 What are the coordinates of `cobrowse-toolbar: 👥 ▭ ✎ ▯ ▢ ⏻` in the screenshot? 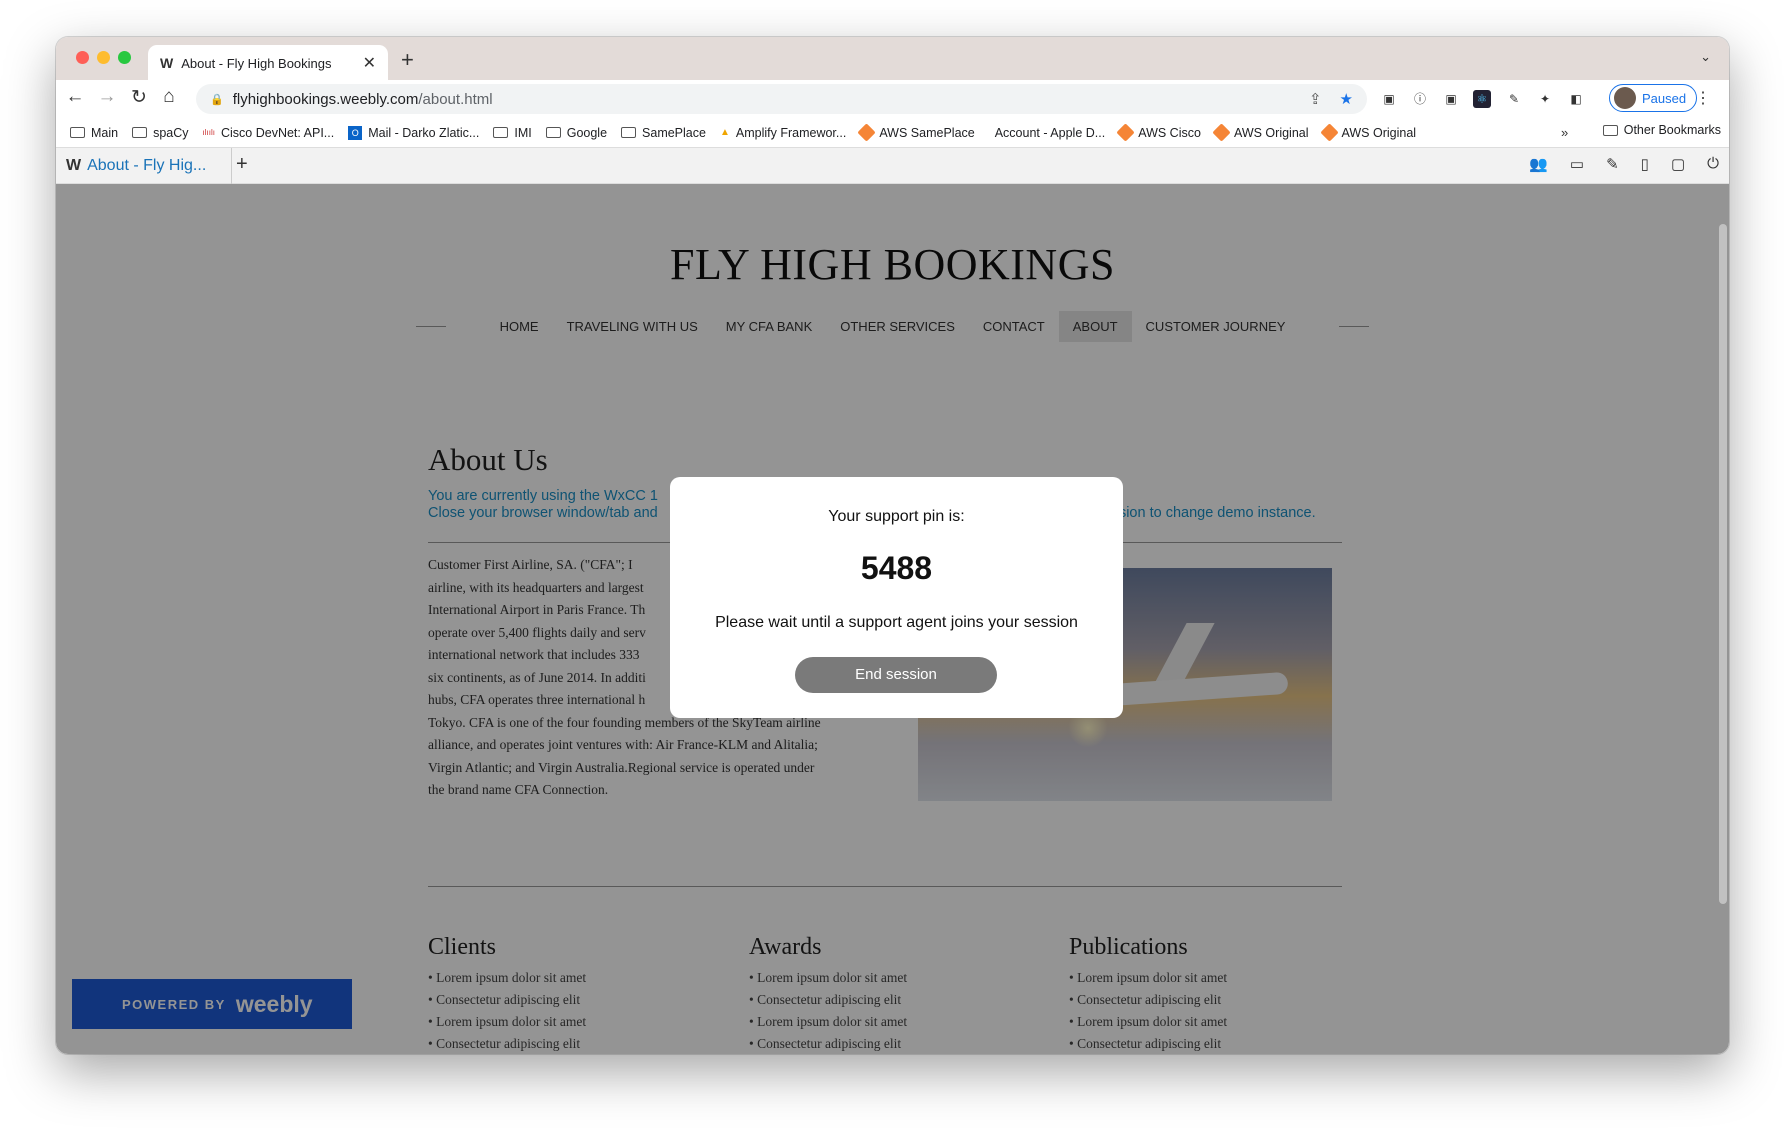 It's located at (1624, 164).